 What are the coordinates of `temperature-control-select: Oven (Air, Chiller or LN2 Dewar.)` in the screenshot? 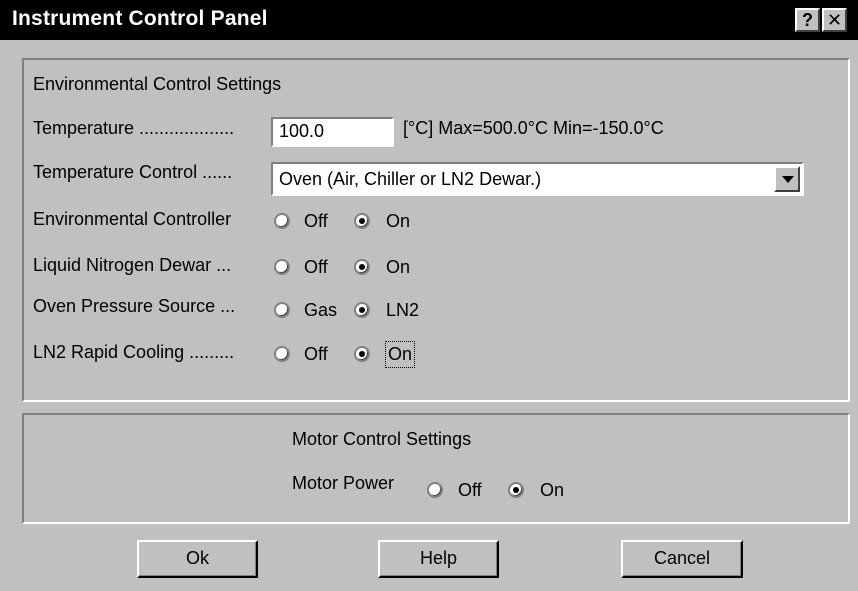 It's located at (537, 179).